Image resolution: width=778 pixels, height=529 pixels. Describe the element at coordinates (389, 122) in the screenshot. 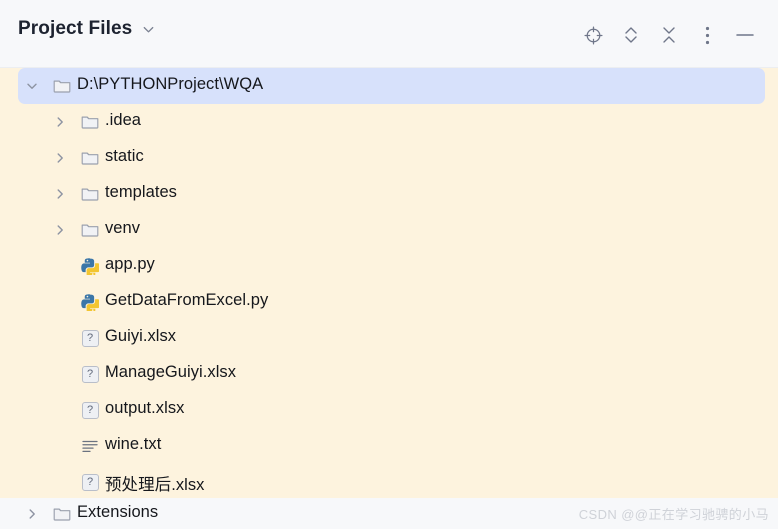

I see `tree-row: .idea` at that location.